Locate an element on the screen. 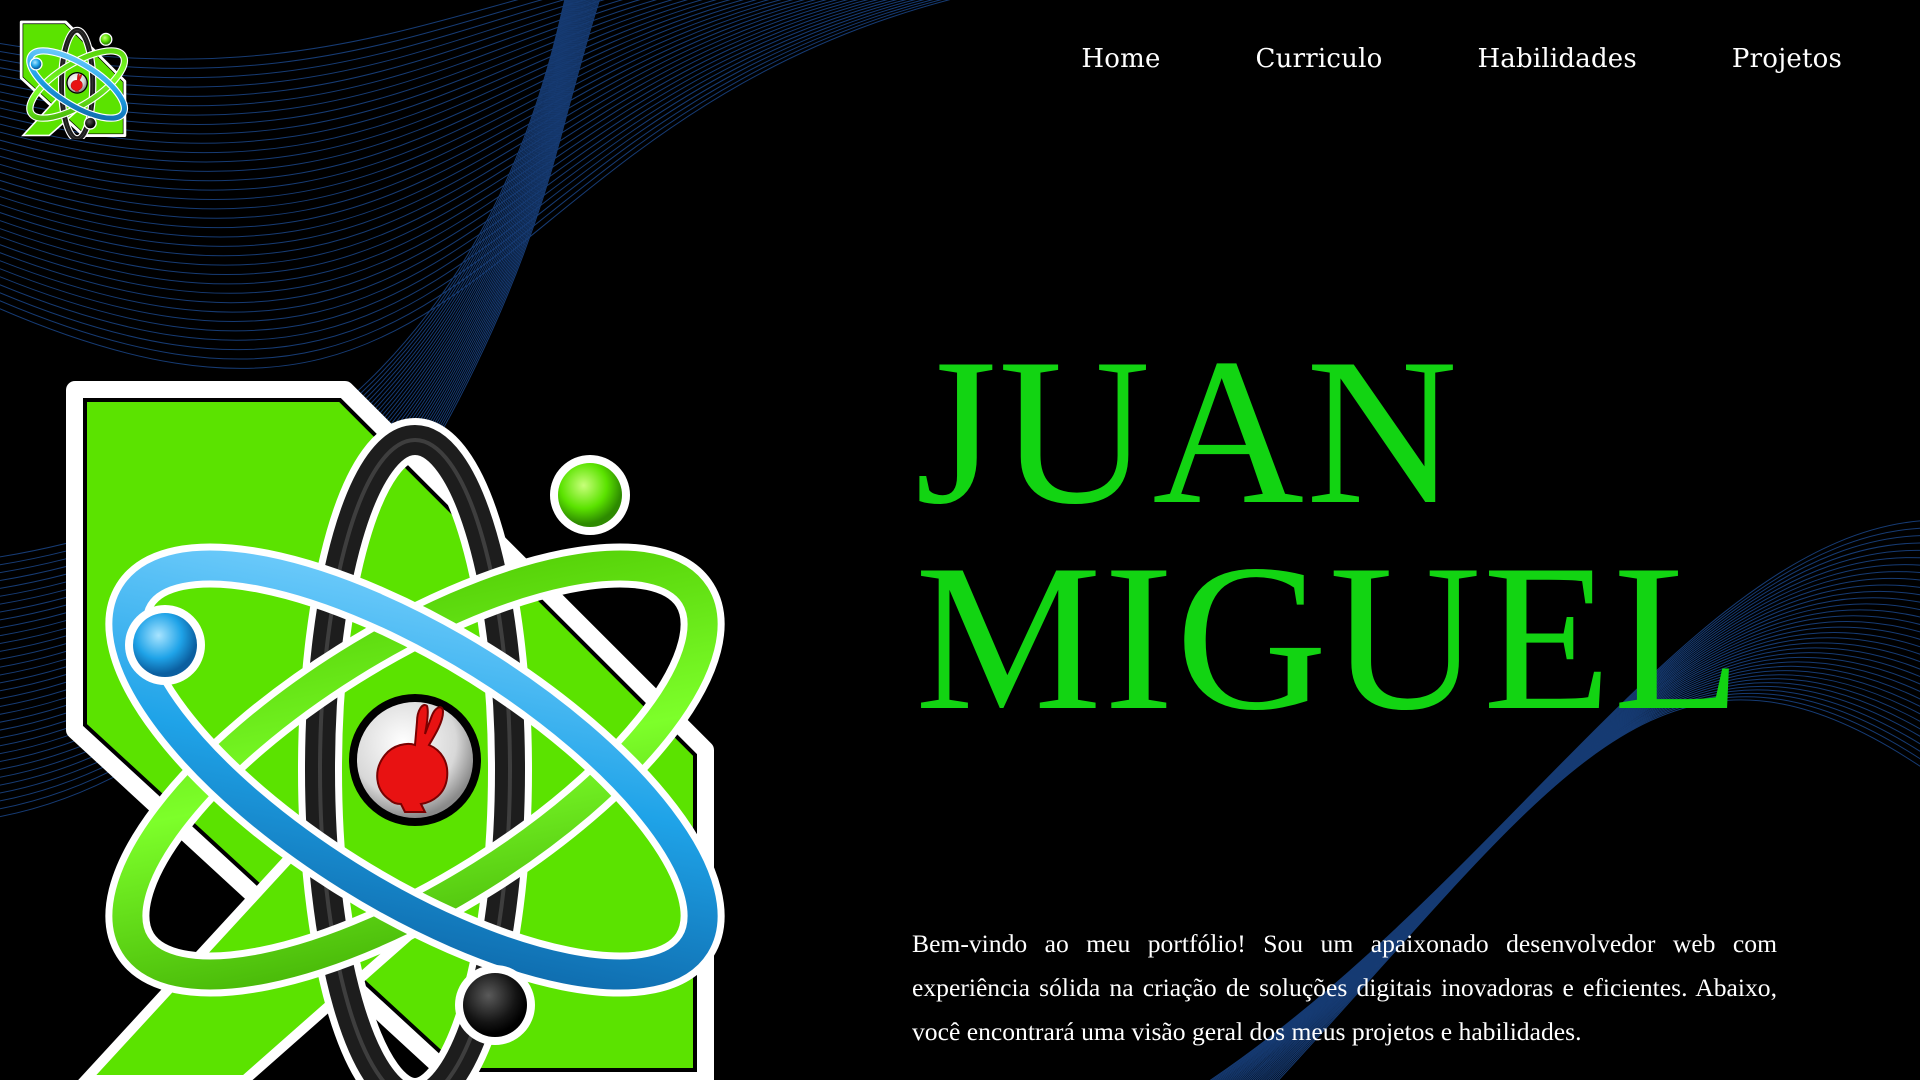 The width and height of the screenshot is (1920, 1080). main-nav: Home Curriculo Habilidades Projetos is located at coordinates (1461, 59).